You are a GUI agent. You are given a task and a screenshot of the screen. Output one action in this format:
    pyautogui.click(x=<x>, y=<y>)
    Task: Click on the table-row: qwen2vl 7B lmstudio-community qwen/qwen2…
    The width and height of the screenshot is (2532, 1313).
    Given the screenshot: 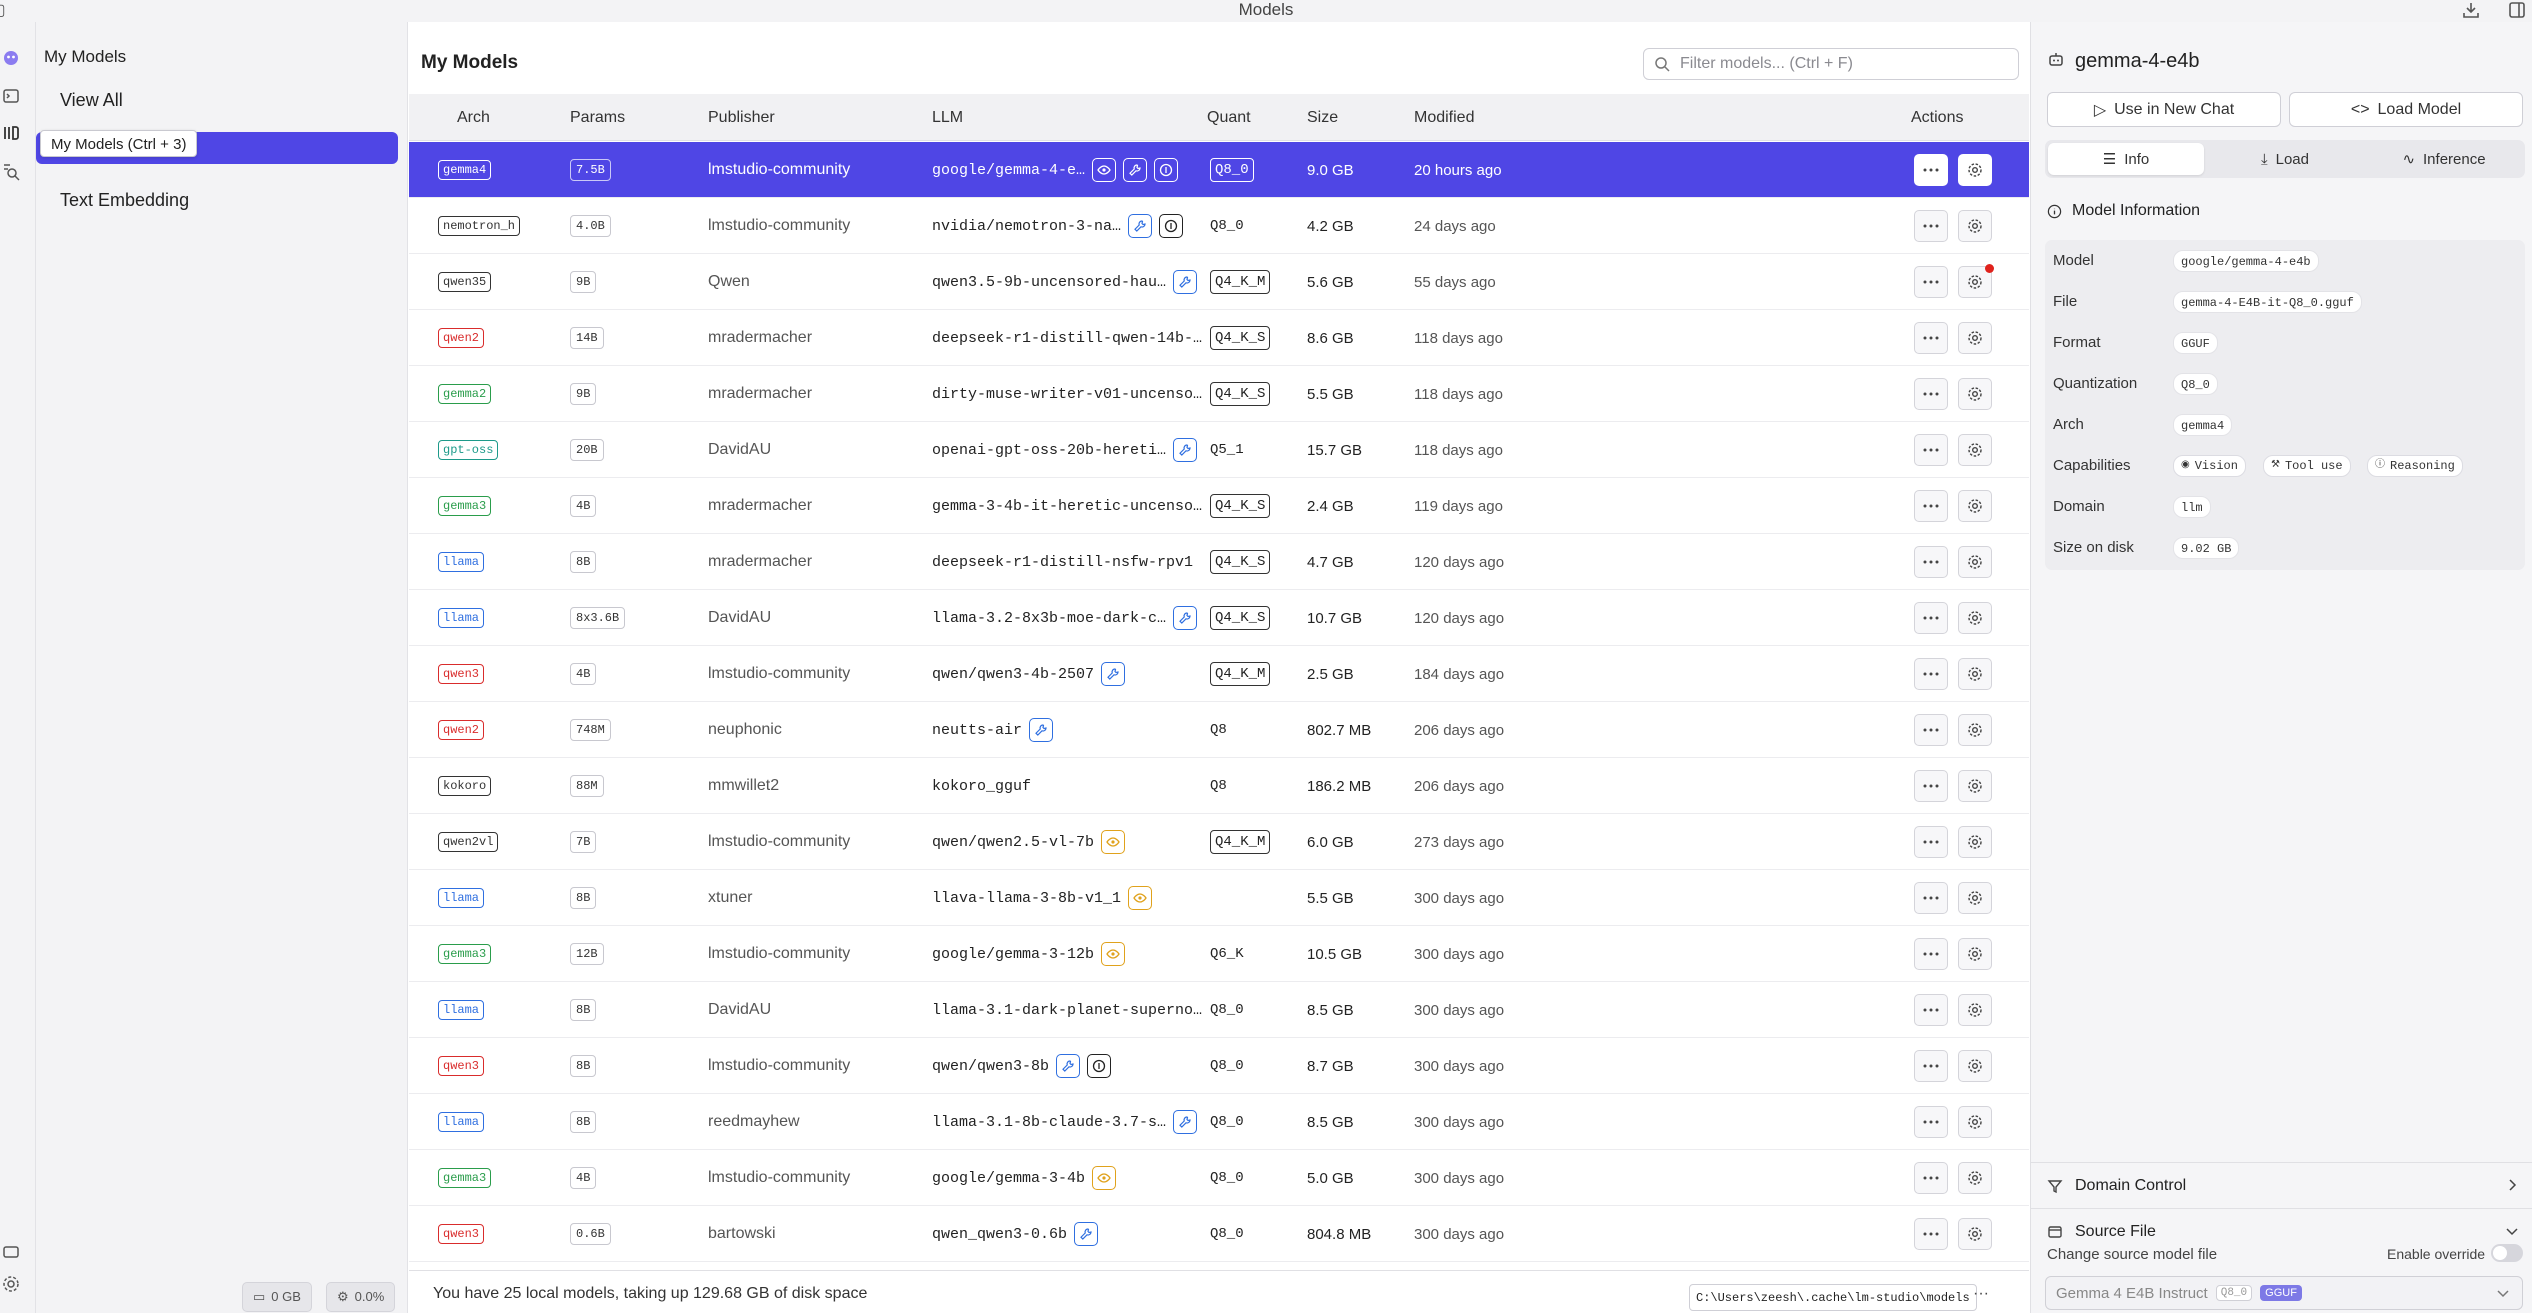 What is the action you would take?
    pyautogui.click(x=1219, y=842)
    